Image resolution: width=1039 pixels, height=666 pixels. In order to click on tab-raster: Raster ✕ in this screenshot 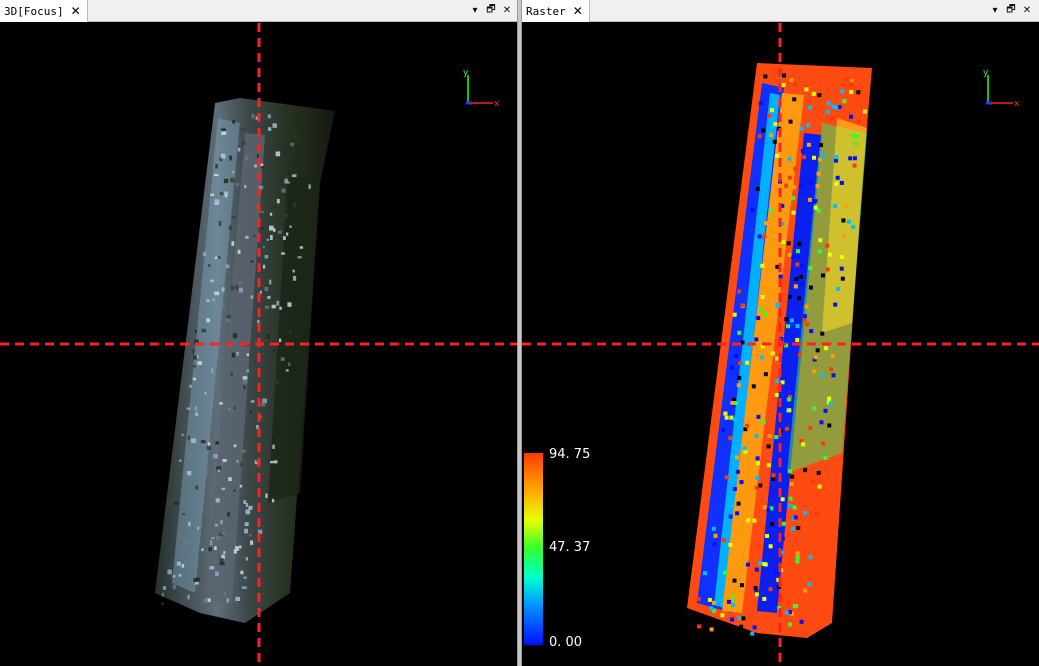, I will do `click(556, 11)`.